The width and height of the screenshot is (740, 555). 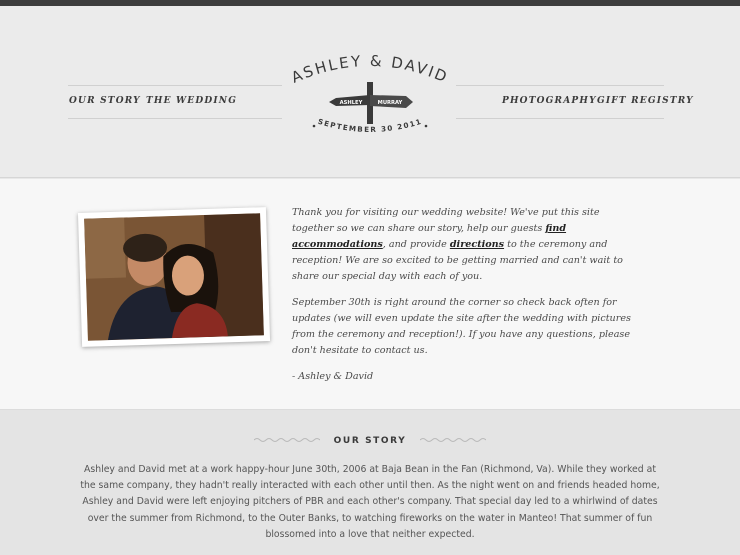 I want to click on date-dot-left, so click(x=314, y=126).